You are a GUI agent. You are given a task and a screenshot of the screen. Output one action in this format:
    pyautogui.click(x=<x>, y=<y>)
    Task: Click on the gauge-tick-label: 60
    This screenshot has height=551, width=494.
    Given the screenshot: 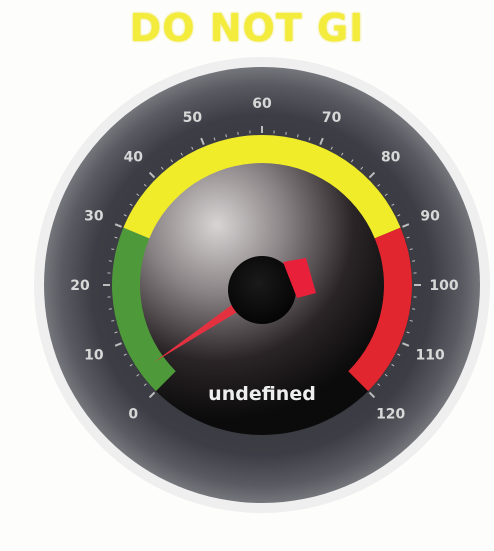 What is the action you would take?
    pyautogui.click(x=262, y=104)
    